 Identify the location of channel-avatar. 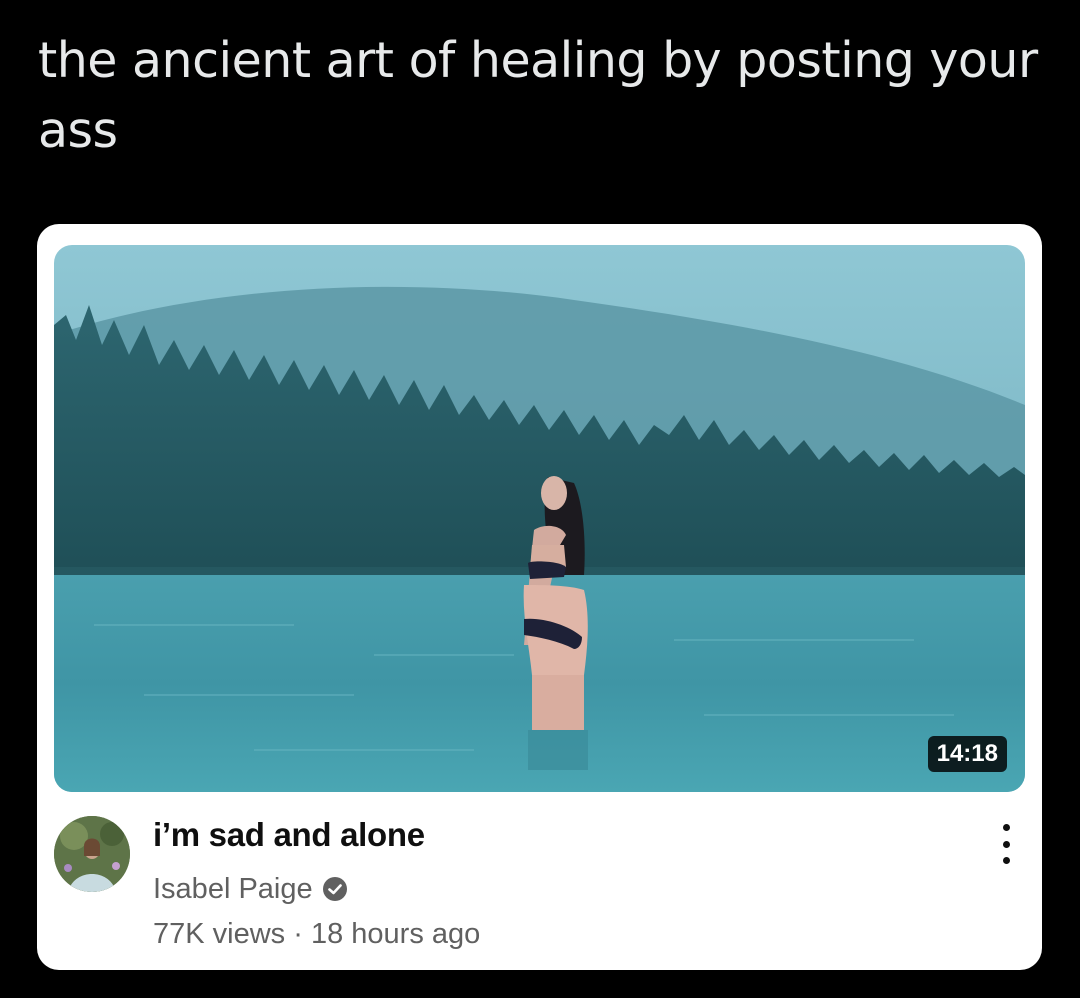
(92, 854).